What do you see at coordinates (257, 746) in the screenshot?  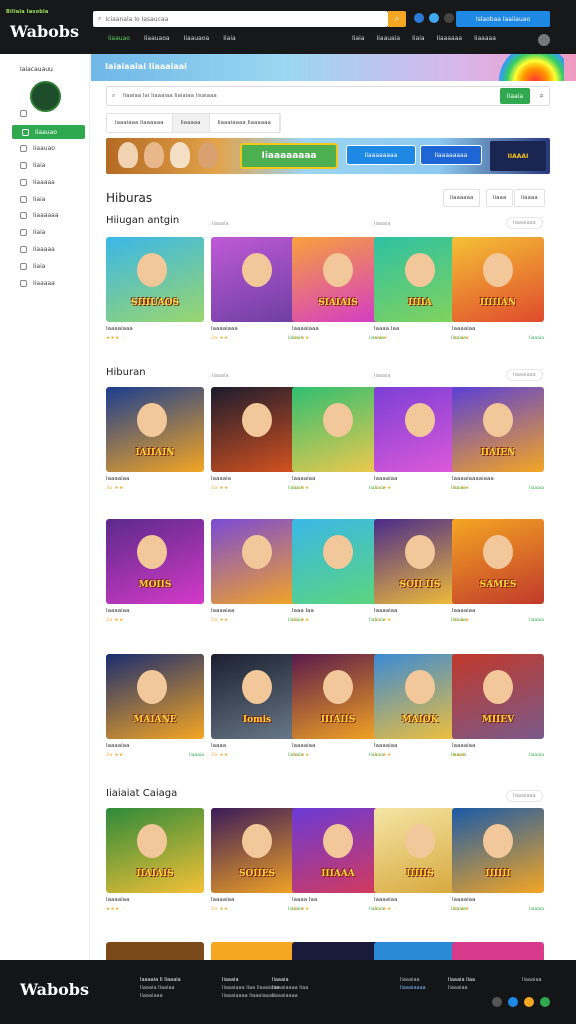 I see `game-title: Iaaaa` at bounding box center [257, 746].